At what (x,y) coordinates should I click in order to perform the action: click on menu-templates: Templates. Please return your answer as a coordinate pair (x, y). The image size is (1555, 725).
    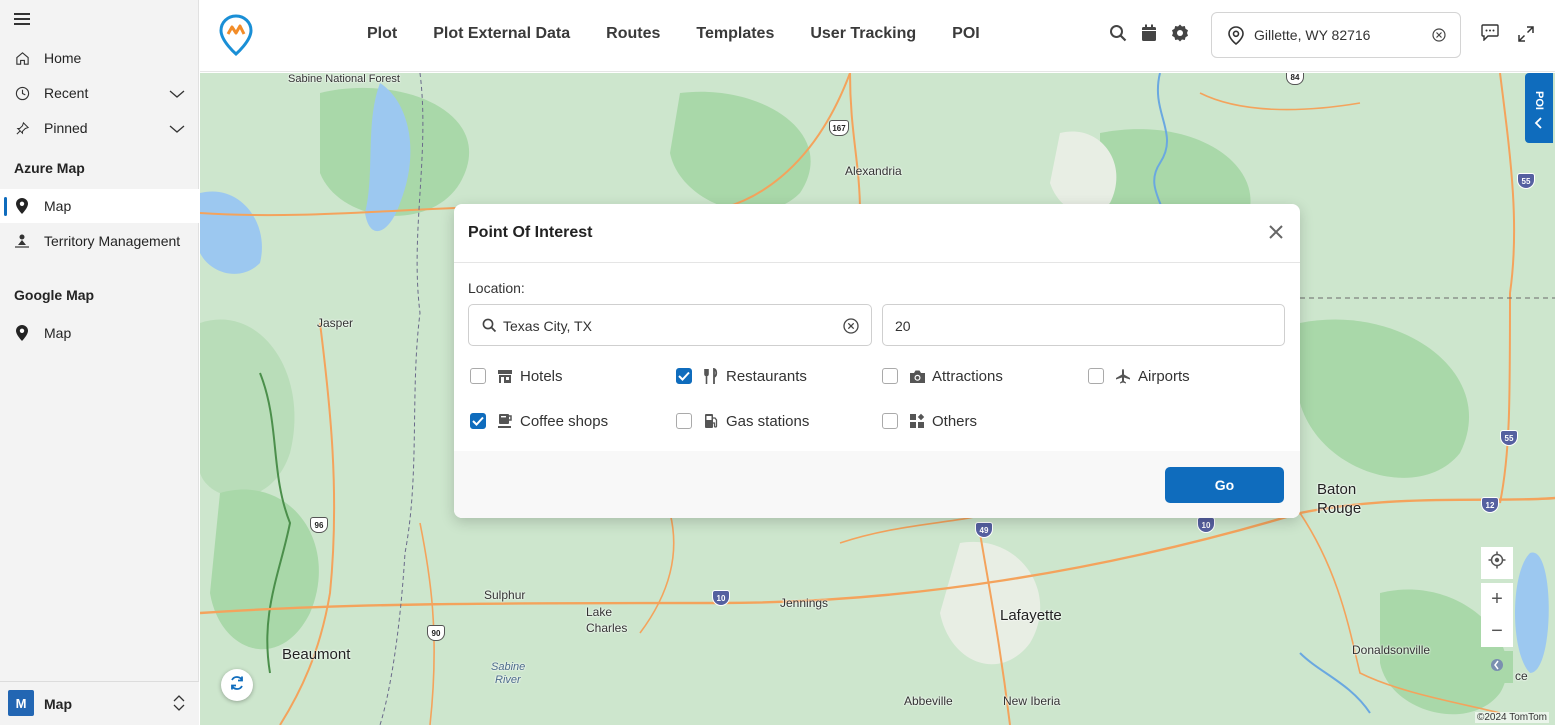
    Looking at the image, I should click on (735, 34).